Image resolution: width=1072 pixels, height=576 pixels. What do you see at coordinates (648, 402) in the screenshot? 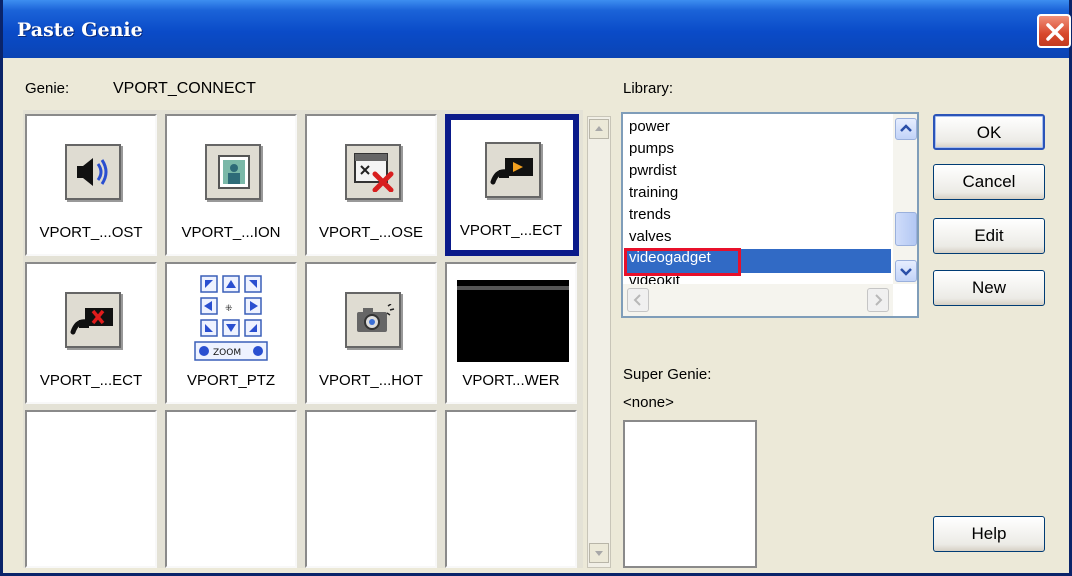
I see `super-genie-value: <none>` at bounding box center [648, 402].